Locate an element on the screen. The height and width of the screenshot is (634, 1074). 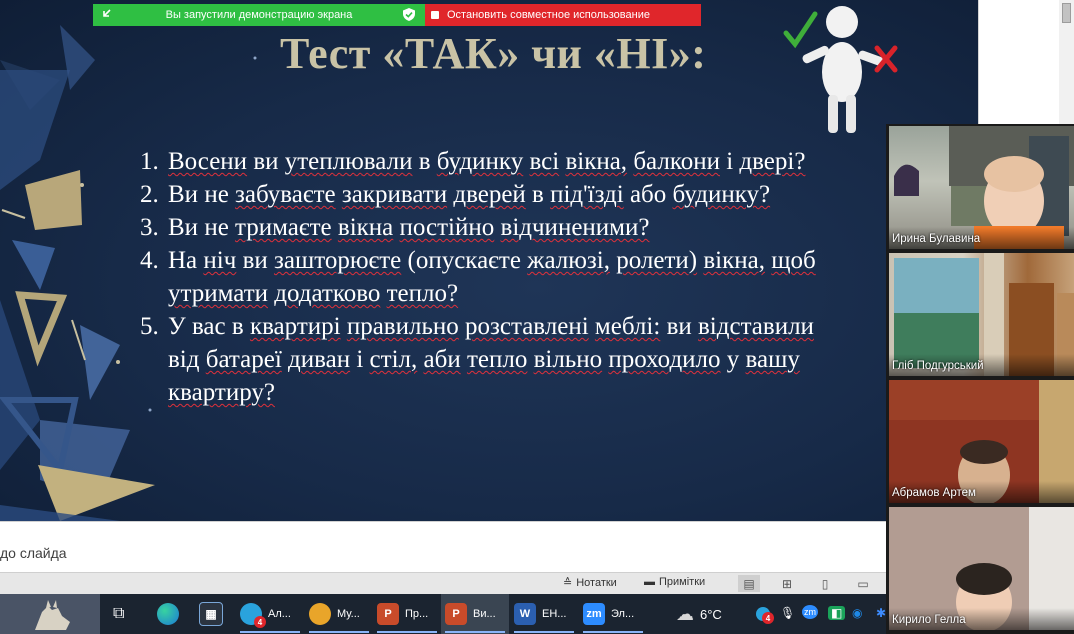
slide-sorter-icon: ⊞ is located at coordinates (787, 583).